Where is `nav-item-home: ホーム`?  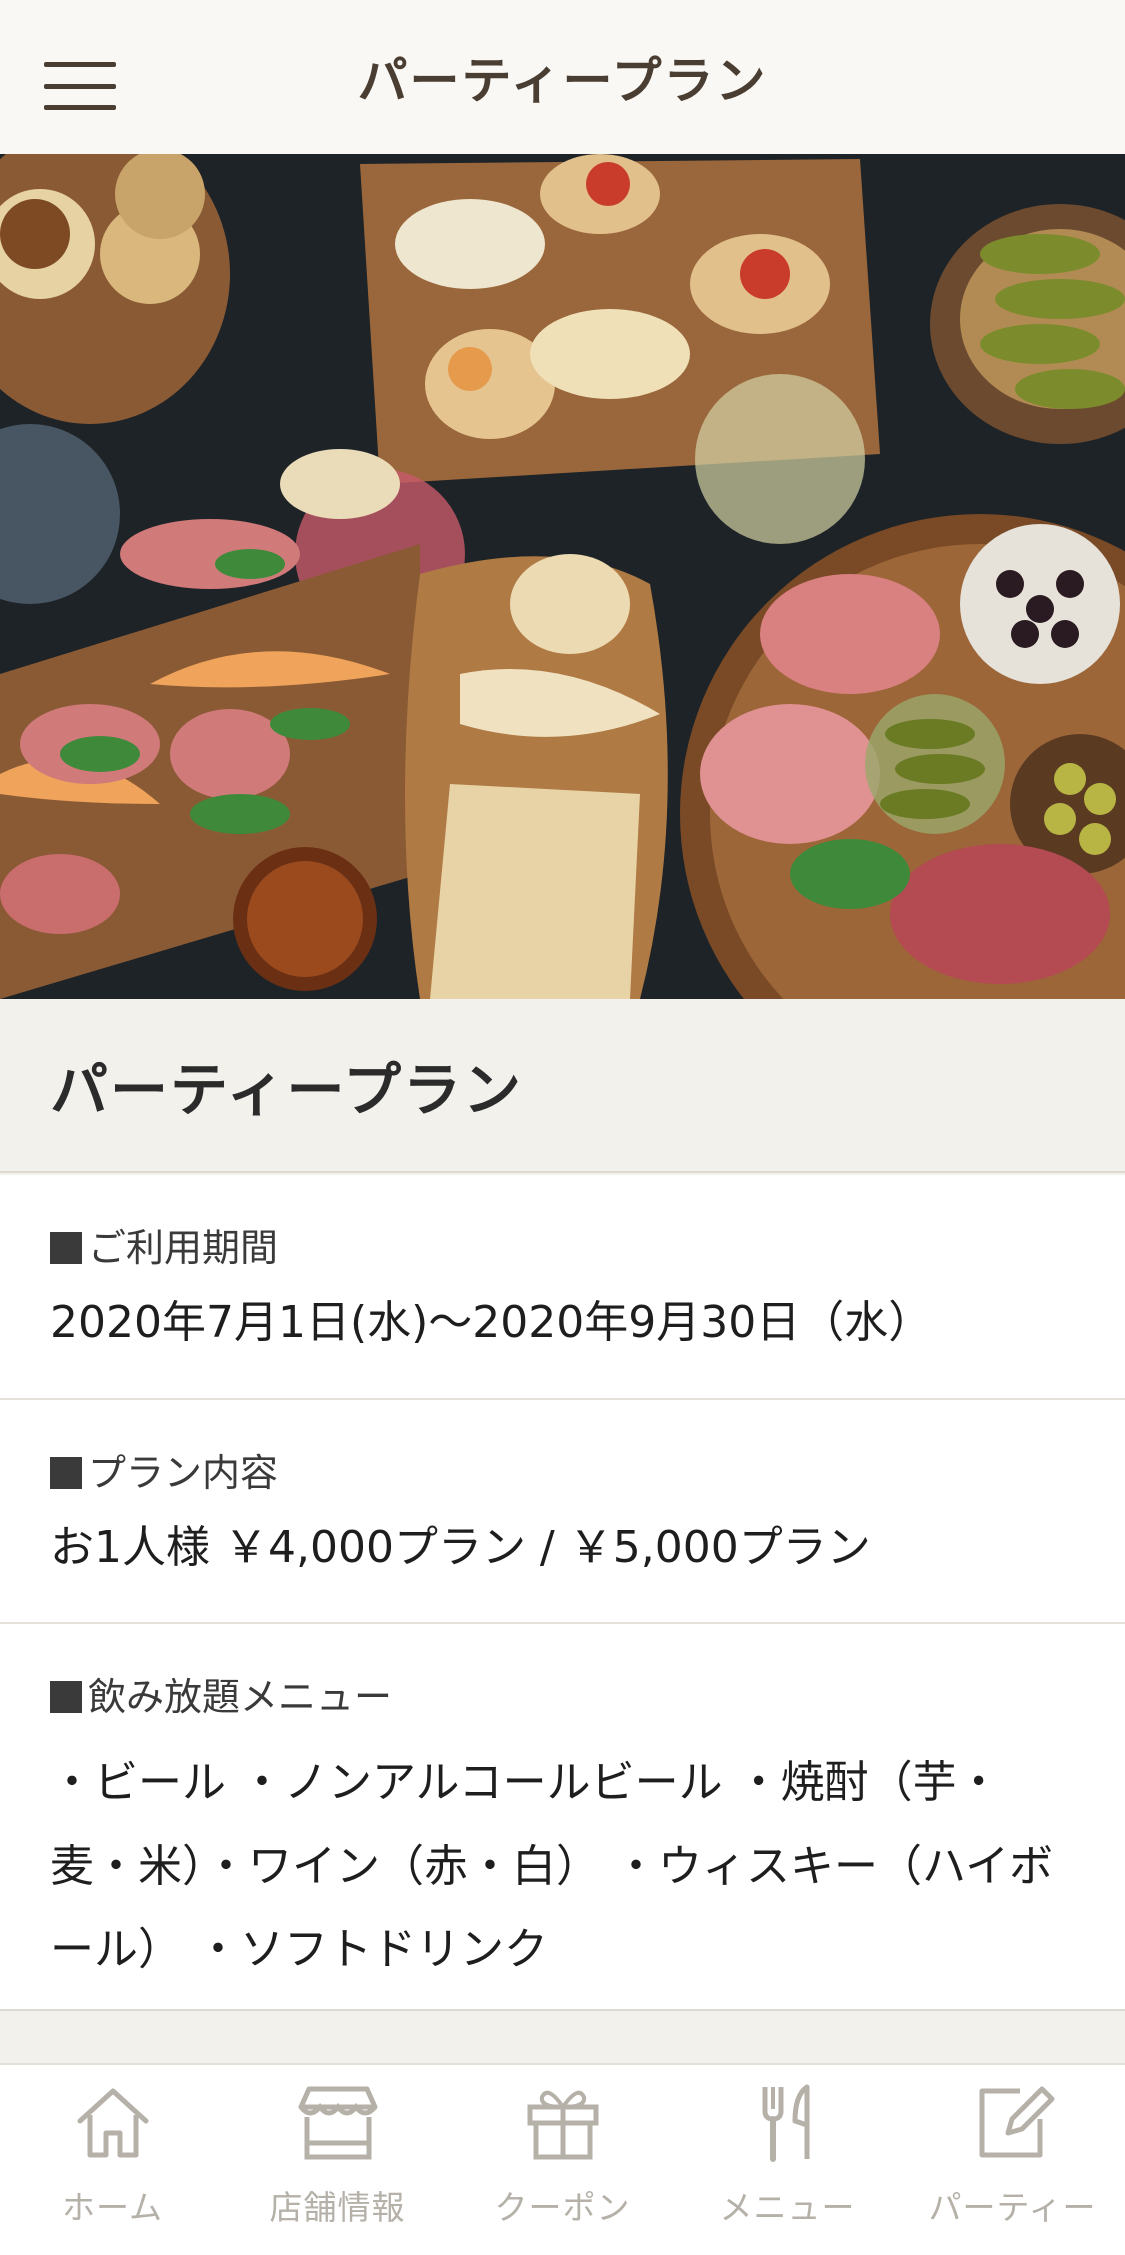
nav-item-home: ホーム is located at coordinates (112, 2160).